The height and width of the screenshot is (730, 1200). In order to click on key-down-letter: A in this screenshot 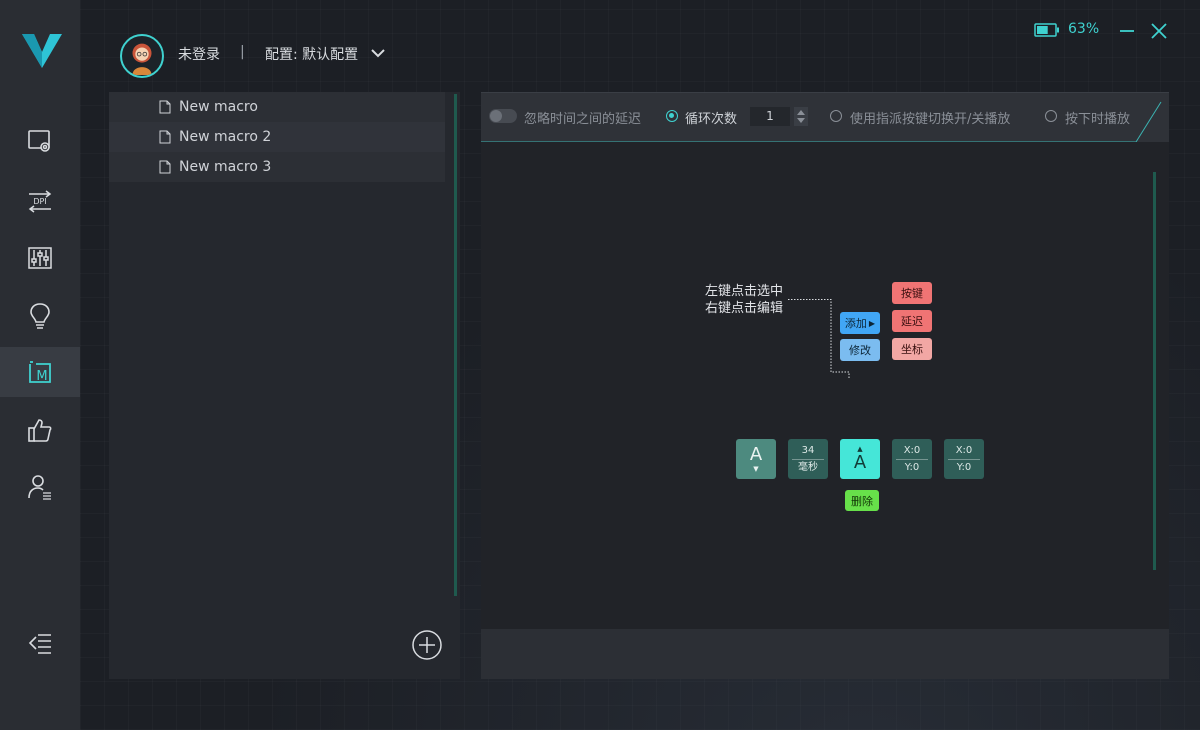, I will do `click(756, 454)`.